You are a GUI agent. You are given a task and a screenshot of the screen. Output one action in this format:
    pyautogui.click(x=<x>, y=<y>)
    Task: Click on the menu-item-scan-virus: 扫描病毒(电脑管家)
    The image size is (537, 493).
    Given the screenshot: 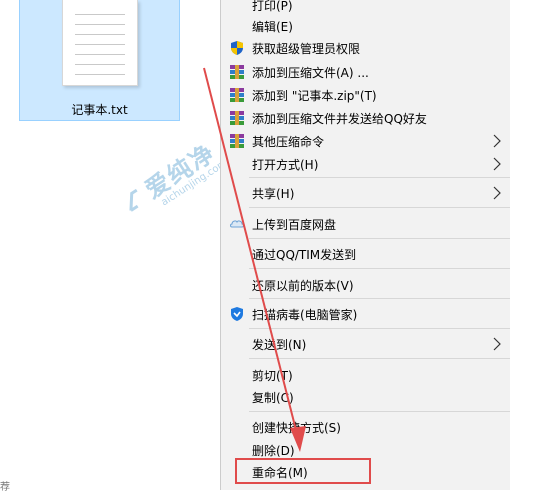 What is the action you would take?
    pyautogui.click(x=365, y=314)
    